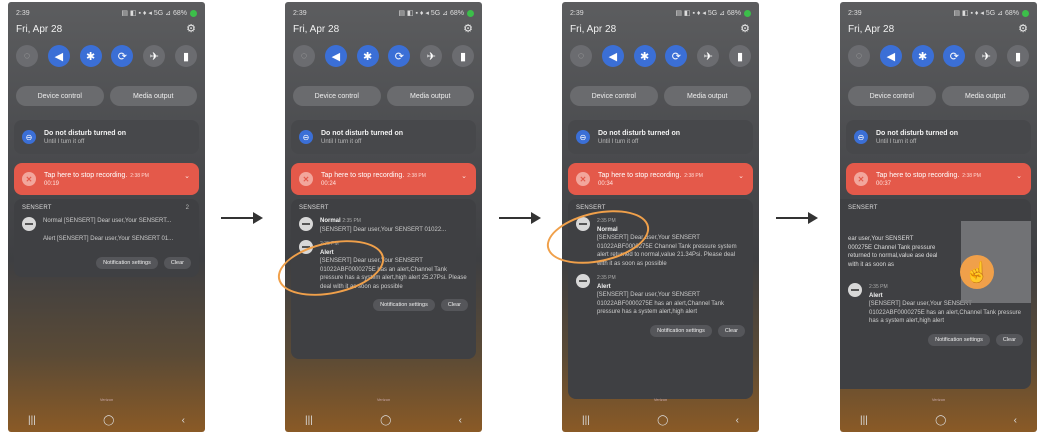 This screenshot has height=435, width=1042. Describe the element at coordinates (242, 218) in the screenshot. I see `arrow-icon` at that location.